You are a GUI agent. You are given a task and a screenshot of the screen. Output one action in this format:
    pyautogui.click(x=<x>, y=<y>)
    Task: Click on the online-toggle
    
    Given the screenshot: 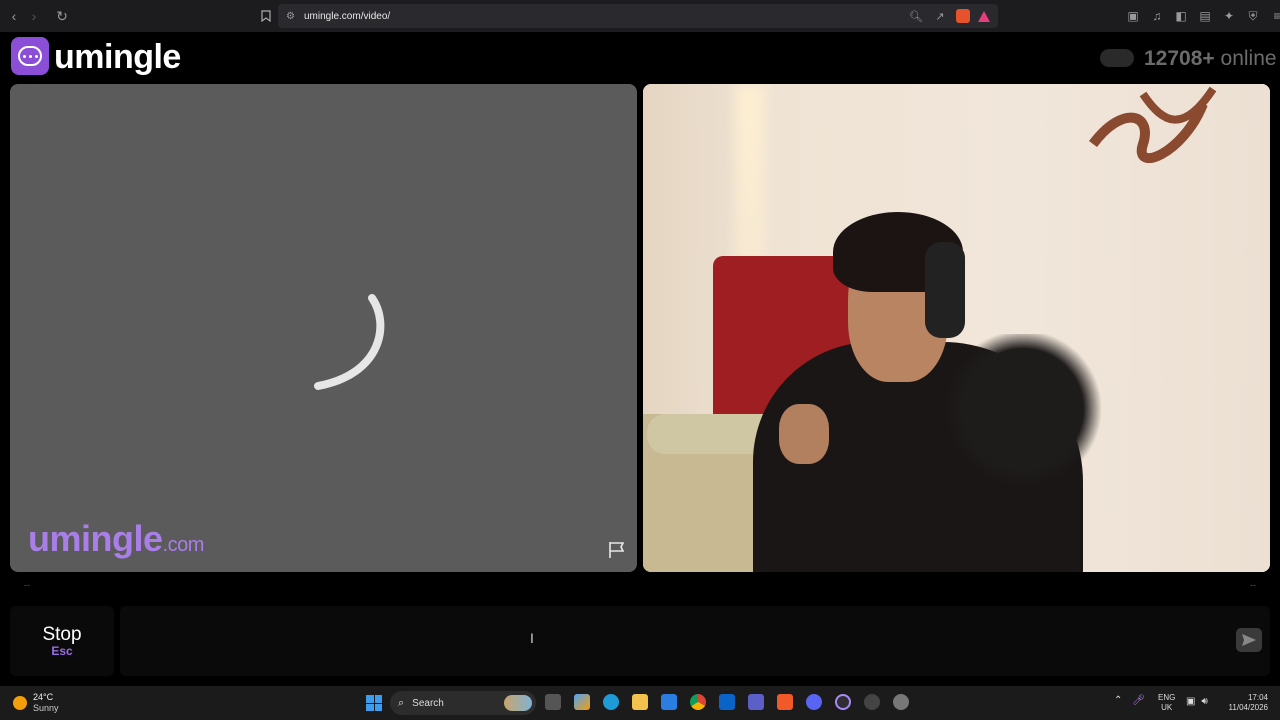 What is the action you would take?
    pyautogui.click(x=1117, y=58)
    